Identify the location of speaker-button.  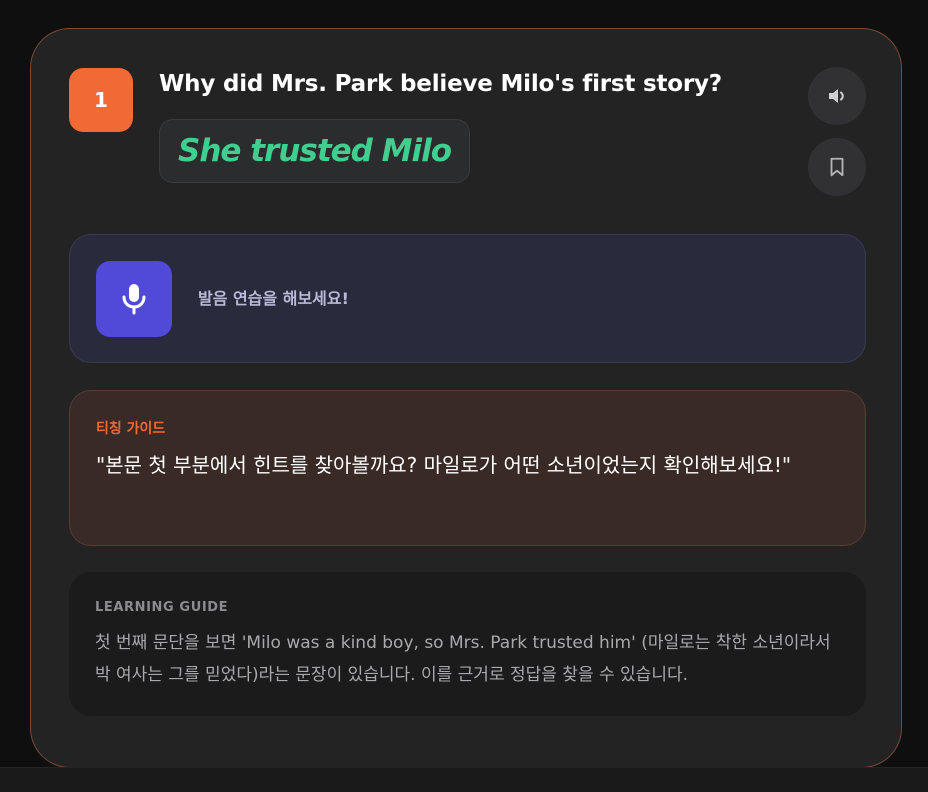
(837, 96).